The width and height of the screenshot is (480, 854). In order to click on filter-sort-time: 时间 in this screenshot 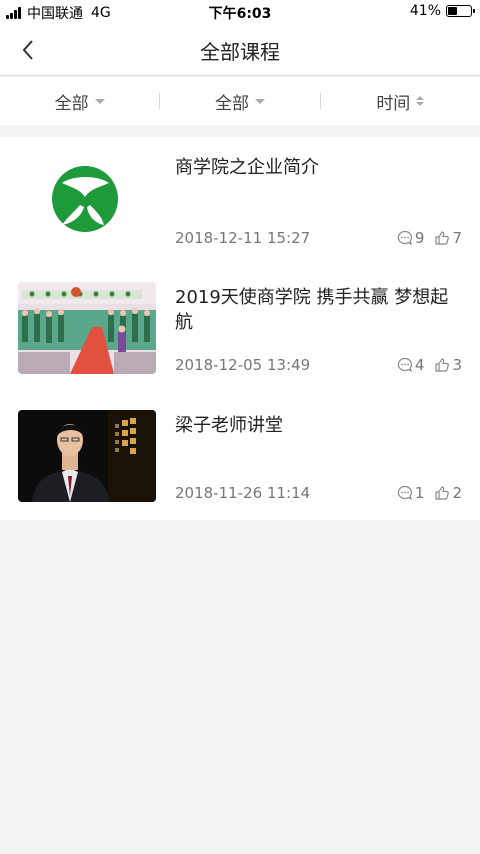, I will do `click(400, 101)`.